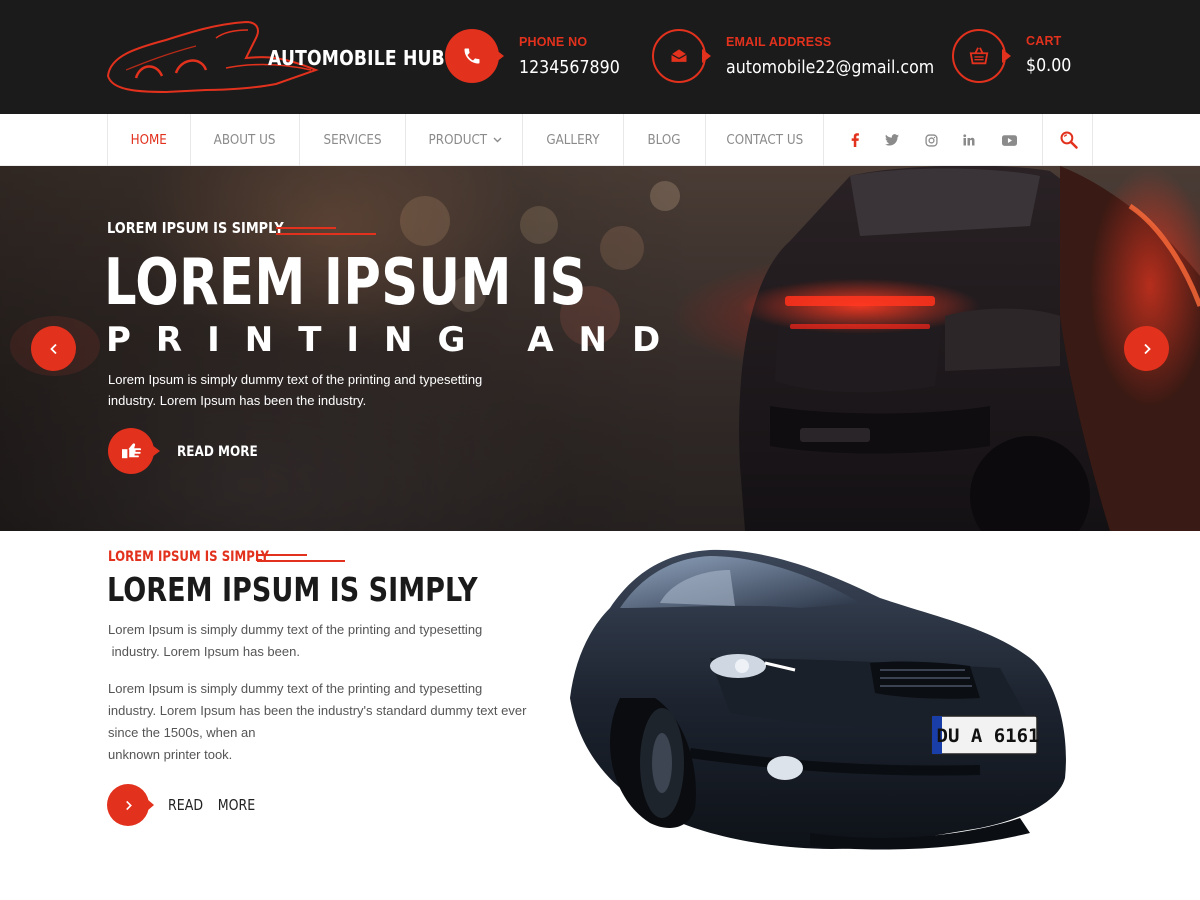 This screenshot has height=900, width=1200. What do you see at coordinates (292, 589) in the screenshot?
I see `about-title: LOREM IPSUM IS SIMPLY` at bounding box center [292, 589].